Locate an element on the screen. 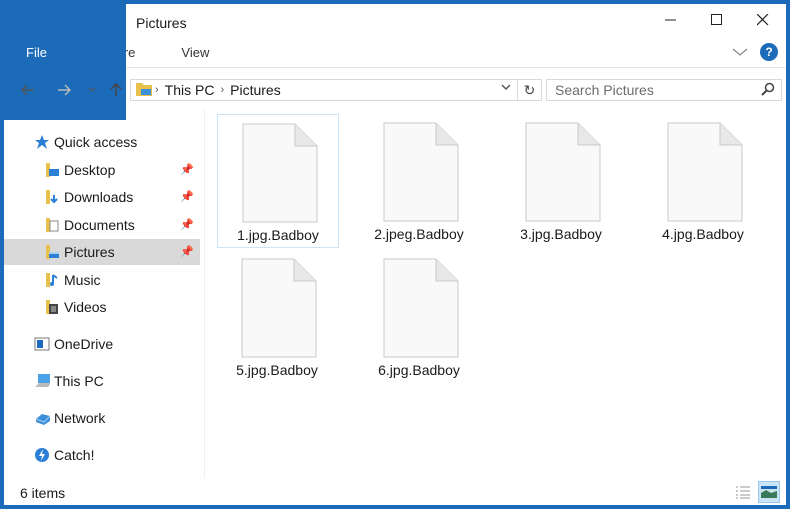 The height and width of the screenshot is (509, 790). sidebar-item-this-pc: This PC is located at coordinates (102, 381).